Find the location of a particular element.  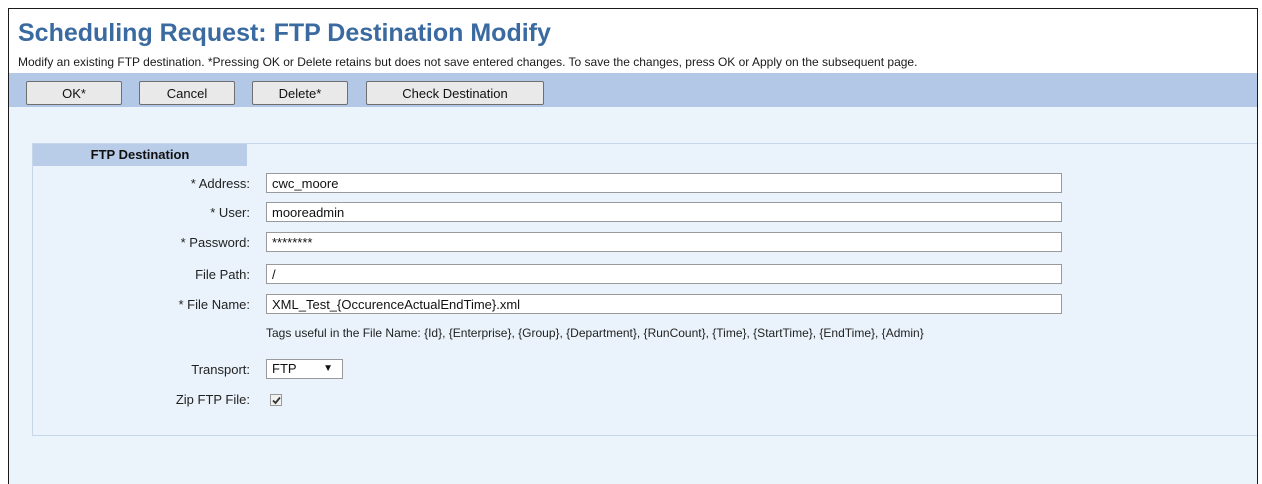

file-name-row: * File Name: is located at coordinates (645, 305).